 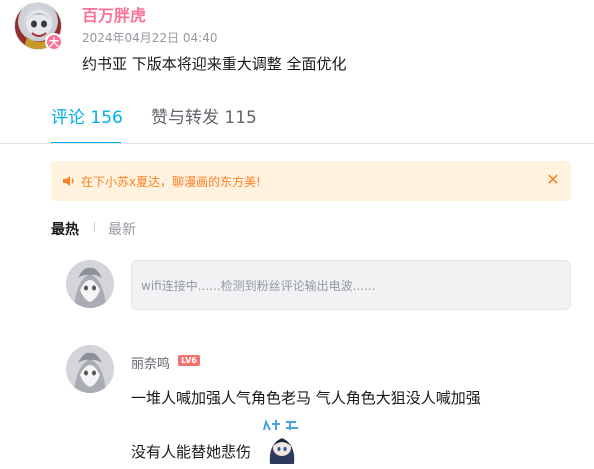 I want to click on post-text: 约书亚 下版本将迎来重大调整 全面优化, so click(x=214, y=64).